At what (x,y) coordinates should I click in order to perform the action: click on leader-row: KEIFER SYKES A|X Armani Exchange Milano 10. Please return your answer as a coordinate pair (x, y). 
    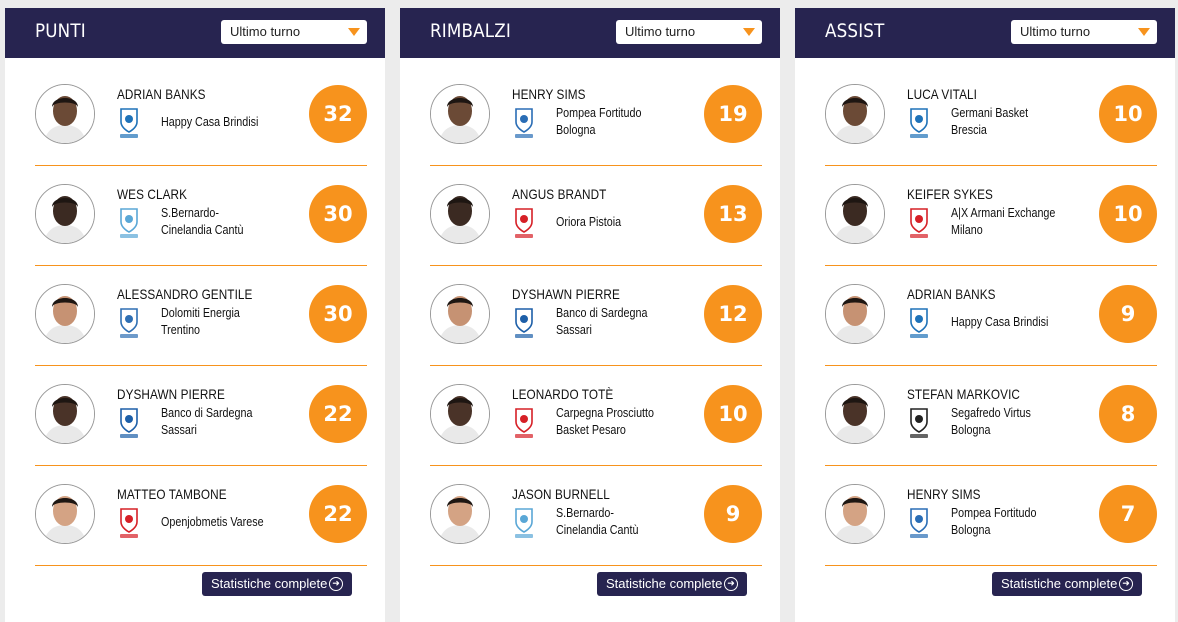
    Looking at the image, I should click on (991, 216).